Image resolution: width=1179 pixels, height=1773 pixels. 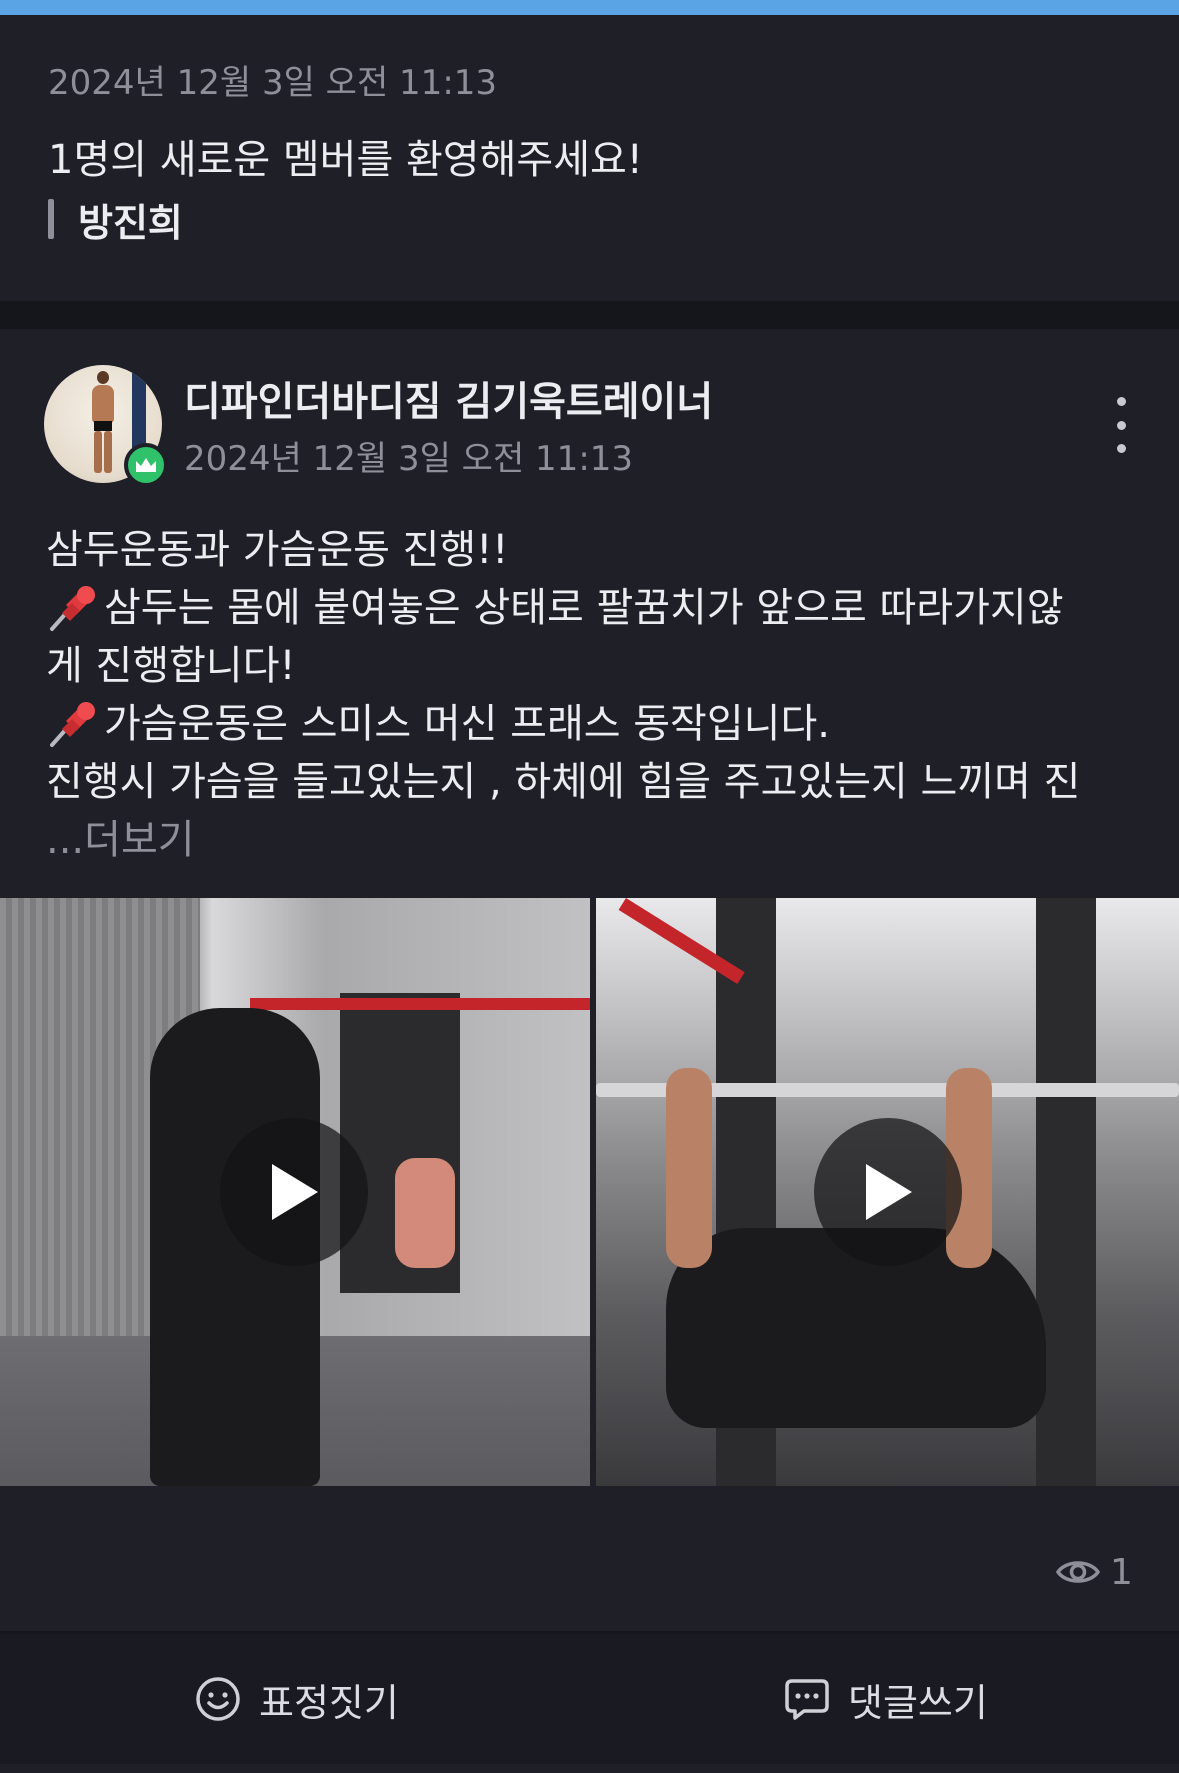 What do you see at coordinates (689, 1168) in the screenshot?
I see `video-scene-arm` at bounding box center [689, 1168].